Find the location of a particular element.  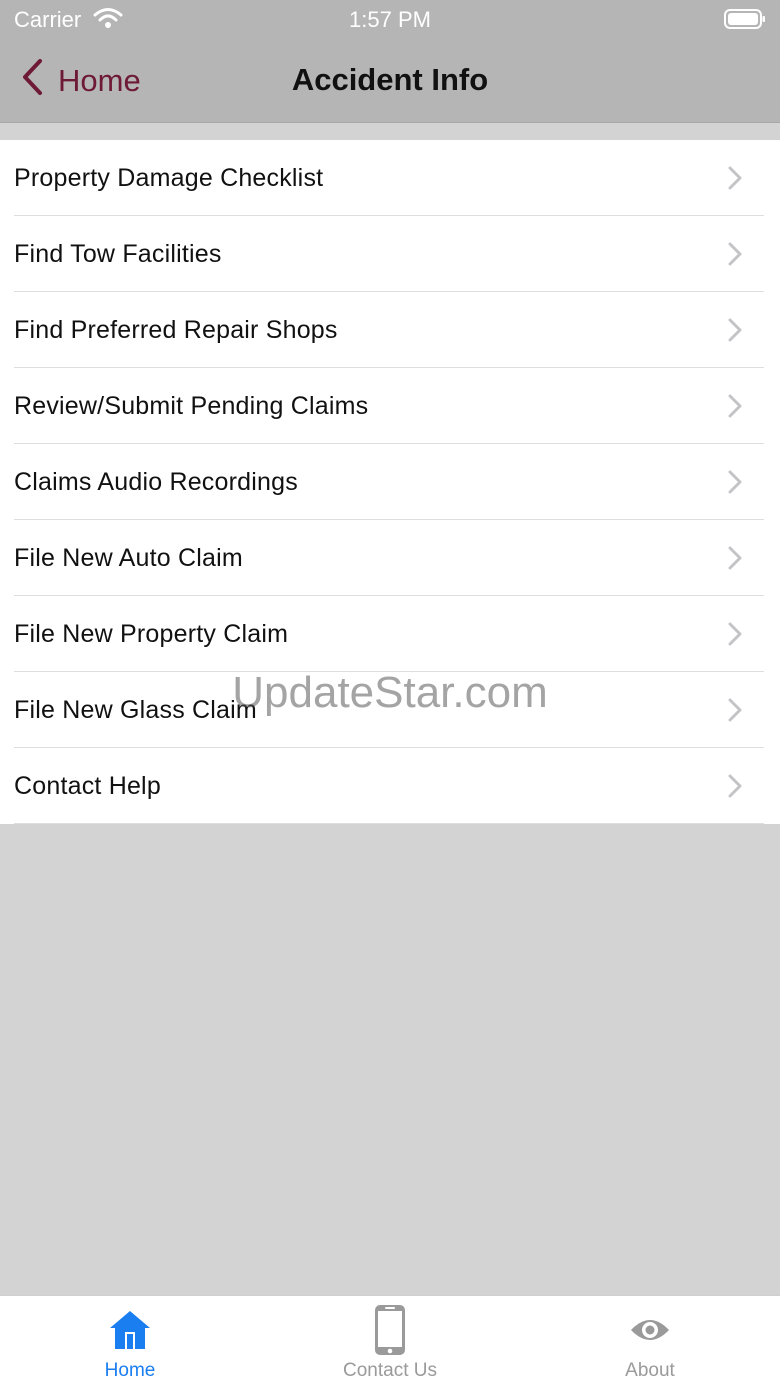

battery-icon is located at coordinates (745, 22).